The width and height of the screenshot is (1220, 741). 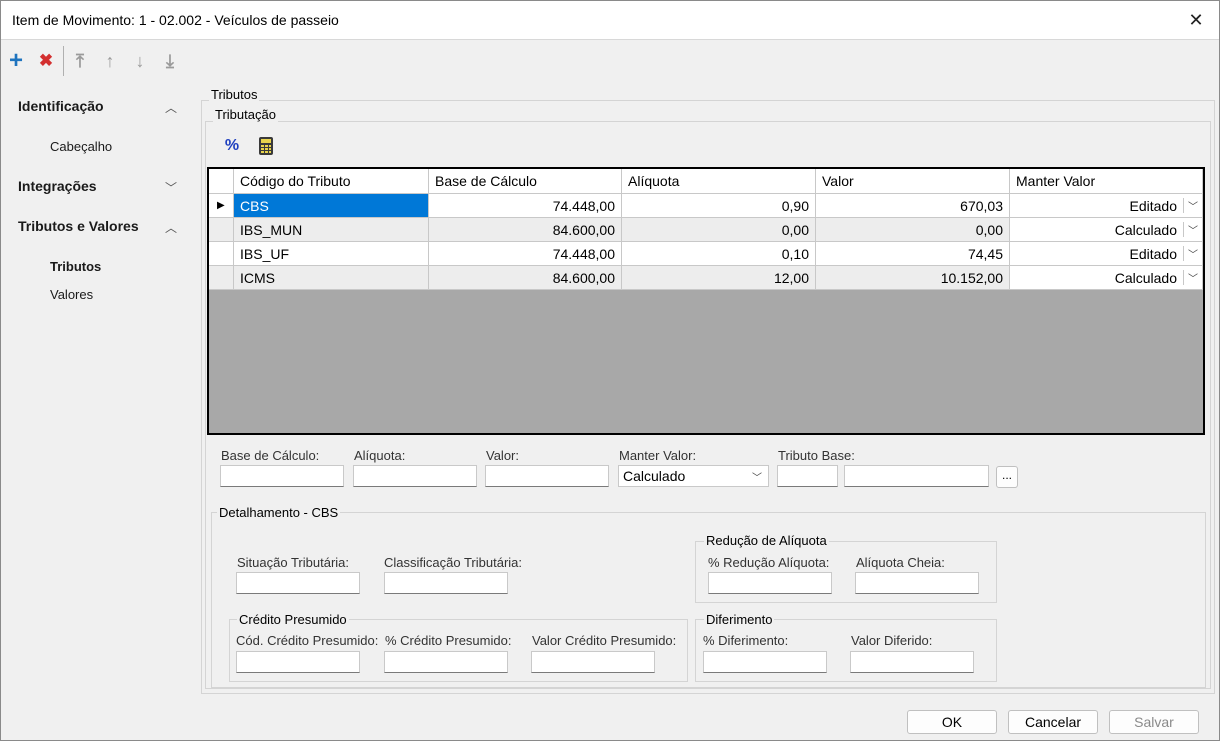 I want to click on tributo-base-code-input, so click(x=807, y=476).